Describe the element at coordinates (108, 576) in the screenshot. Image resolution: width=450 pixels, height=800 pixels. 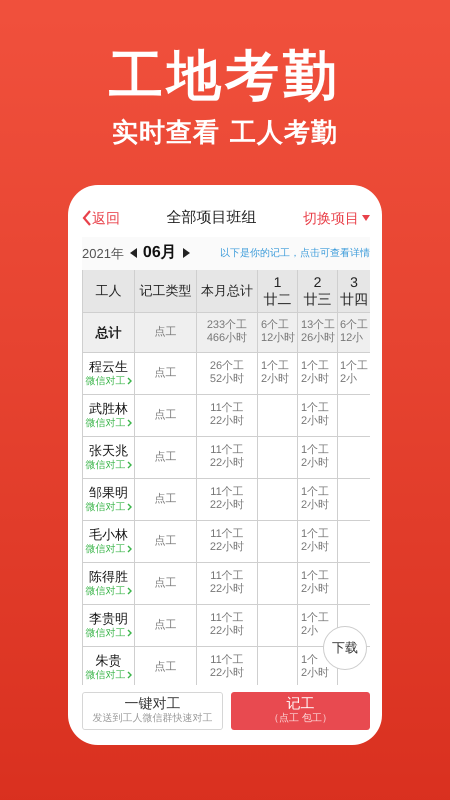
I see `worker-name: 陈得胜` at that location.